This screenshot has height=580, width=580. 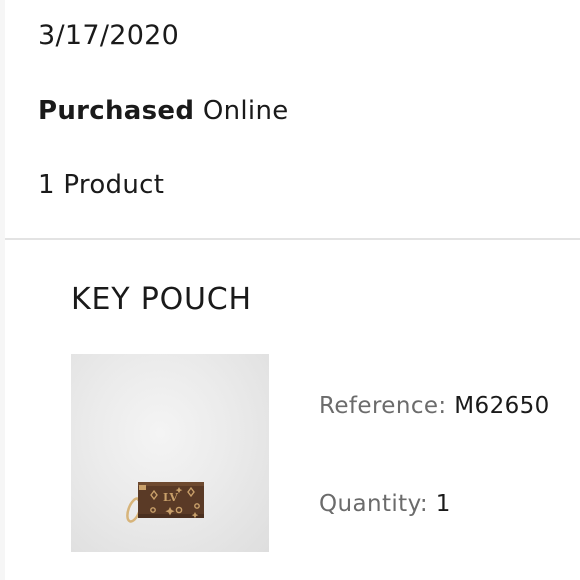 What do you see at coordinates (161, 300) in the screenshot?
I see `product-name: KEY POUCH` at bounding box center [161, 300].